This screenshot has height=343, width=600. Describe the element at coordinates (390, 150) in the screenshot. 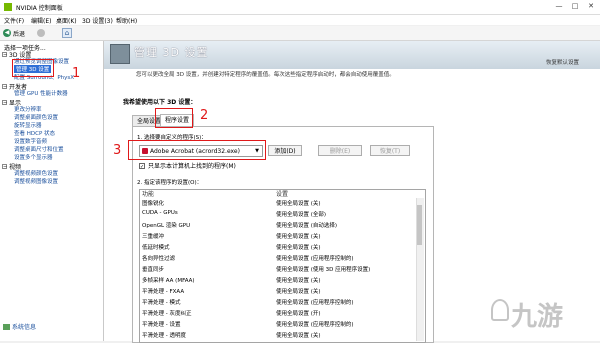

I see `restore-program-button: 恢复(T)` at that location.